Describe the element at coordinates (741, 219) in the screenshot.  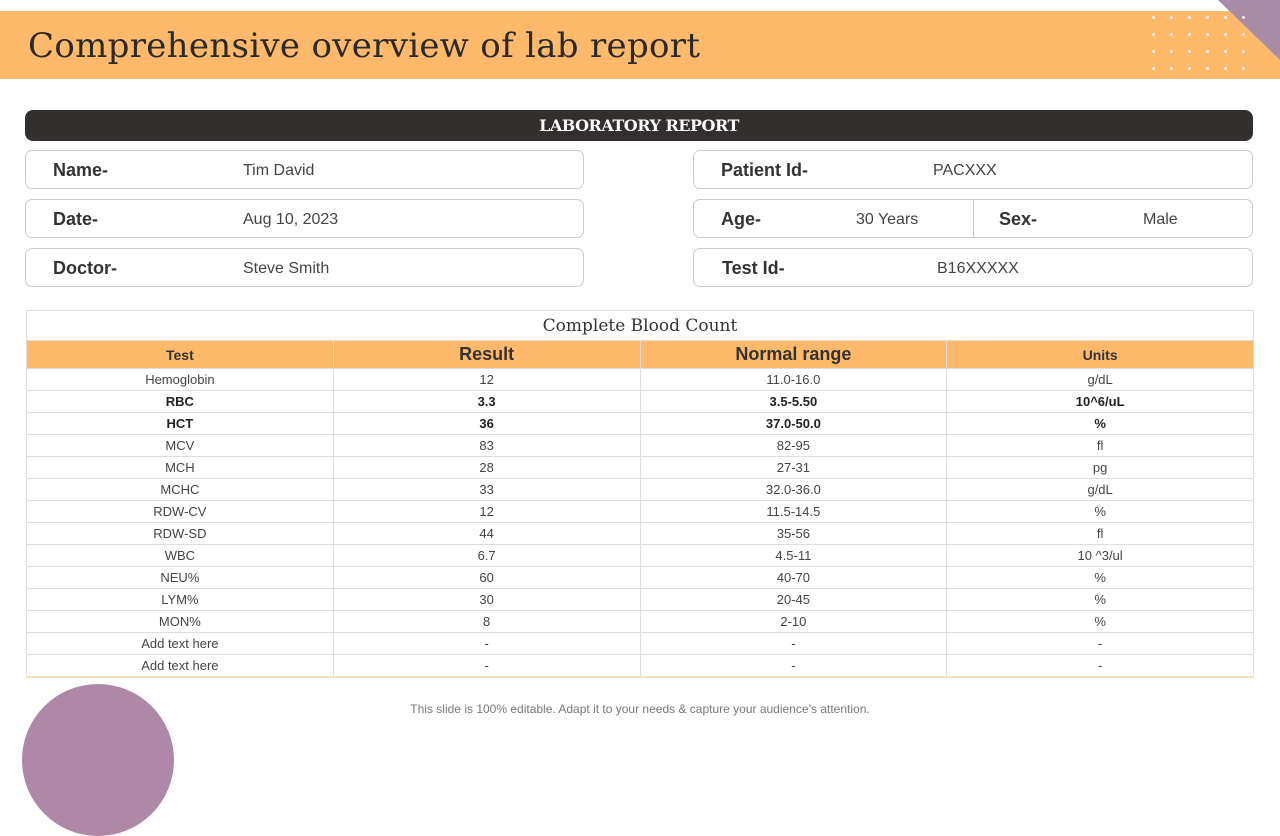
I see `age-label: Age-` at that location.